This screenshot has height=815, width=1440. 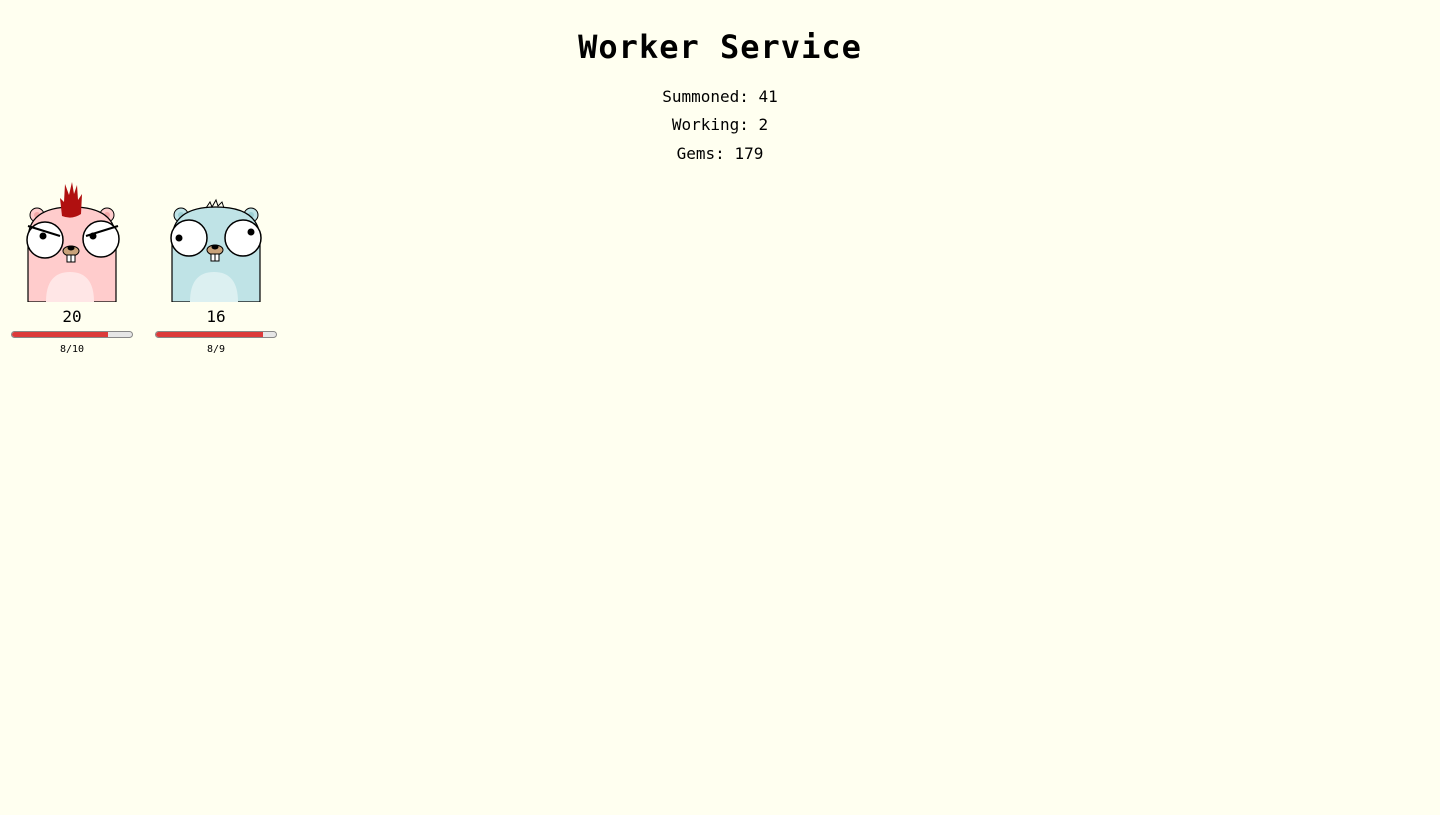 What do you see at coordinates (216, 349) in the screenshot?
I see `worker-progress-text: 8/9` at bounding box center [216, 349].